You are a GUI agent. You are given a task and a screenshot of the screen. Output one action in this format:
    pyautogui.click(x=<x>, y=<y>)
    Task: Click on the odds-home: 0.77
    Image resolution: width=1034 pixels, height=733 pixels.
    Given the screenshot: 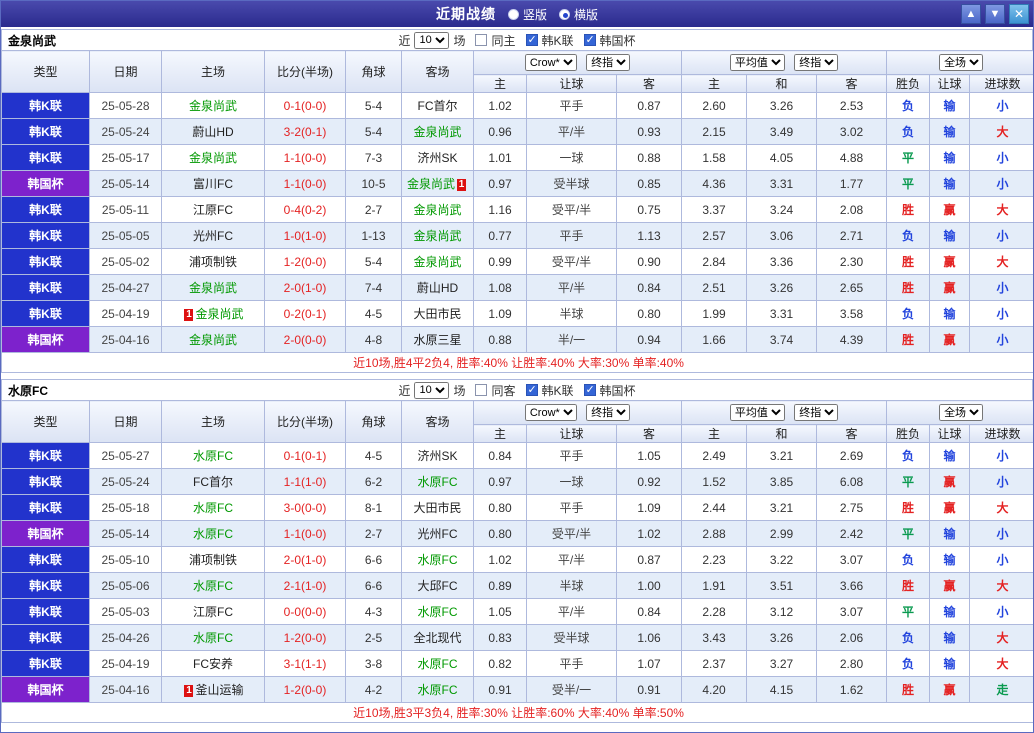 What is the action you would take?
    pyautogui.click(x=500, y=235)
    